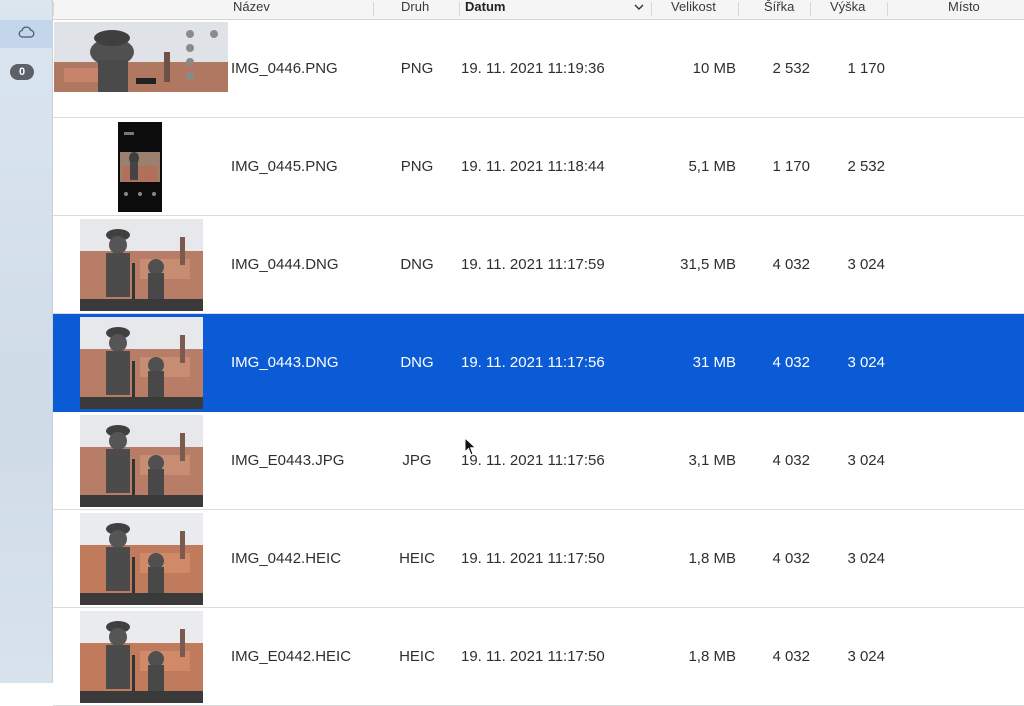  I want to click on mouse-pointer-icon, so click(471, 449).